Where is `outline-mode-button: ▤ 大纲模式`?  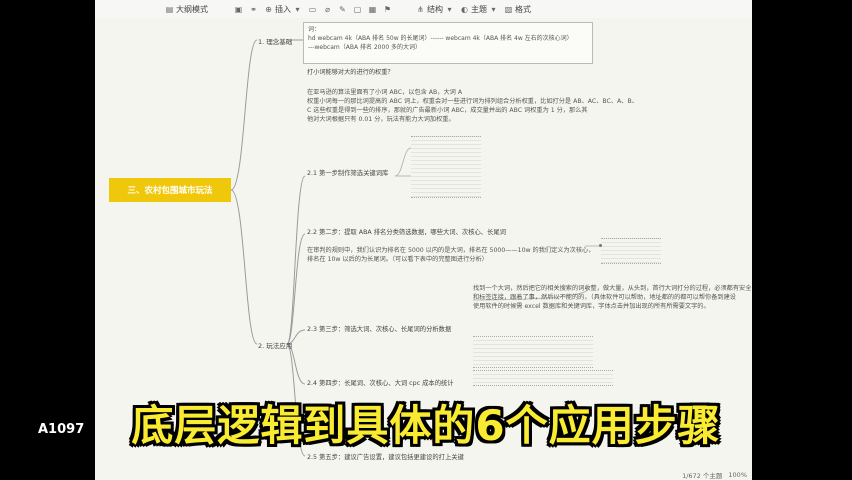
outline-mode-button: ▤ 大纲模式 is located at coordinates (186, 9).